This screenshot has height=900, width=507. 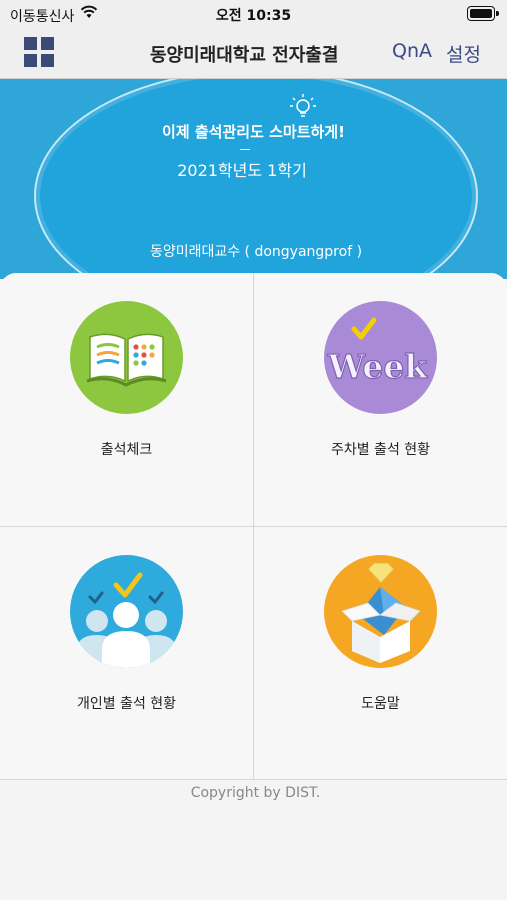 What do you see at coordinates (380, 450) in the screenshot?
I see `weekly-attendance-label: 주차별 출석 현황` at bounding box center [380, 450].